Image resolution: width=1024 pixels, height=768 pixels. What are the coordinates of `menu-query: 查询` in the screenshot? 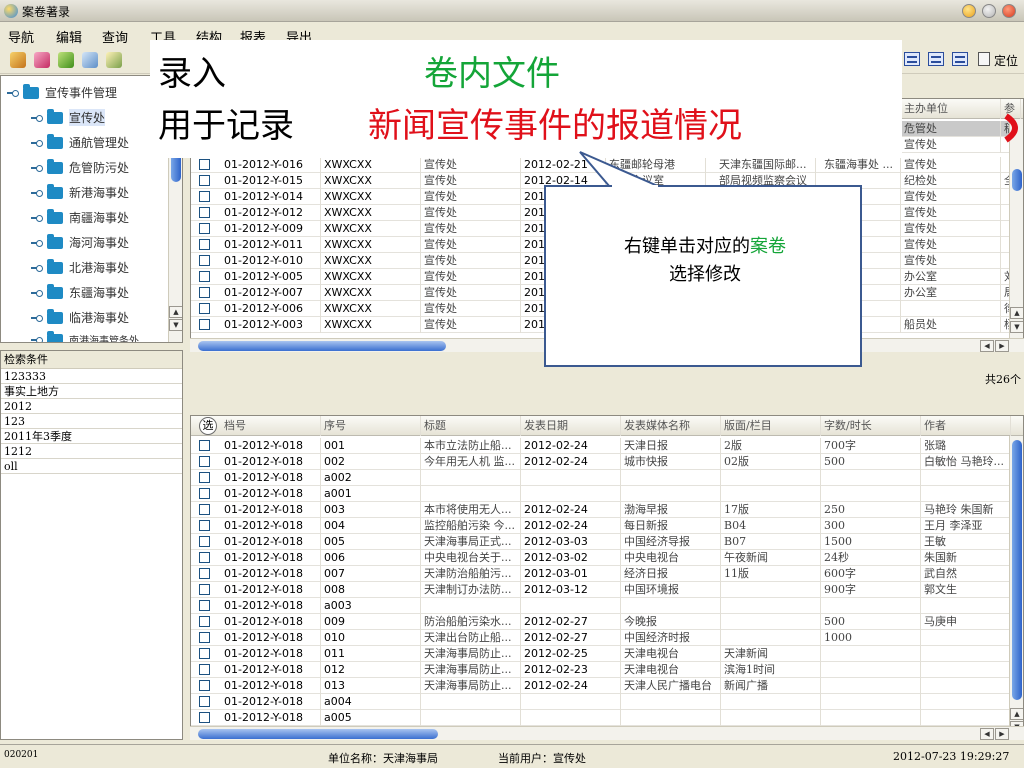 It's located at (115, 36).